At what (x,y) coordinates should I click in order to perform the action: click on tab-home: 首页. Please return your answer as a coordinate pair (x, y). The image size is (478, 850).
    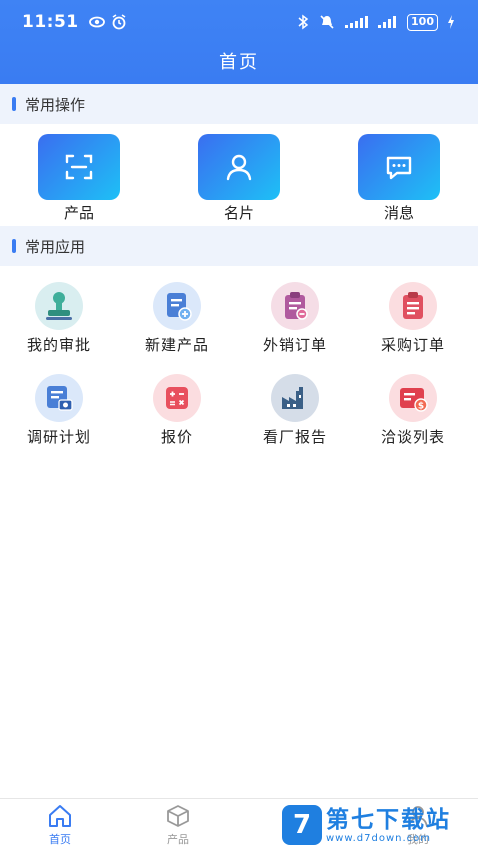
    Looking at the image, I should click on (60, 825).